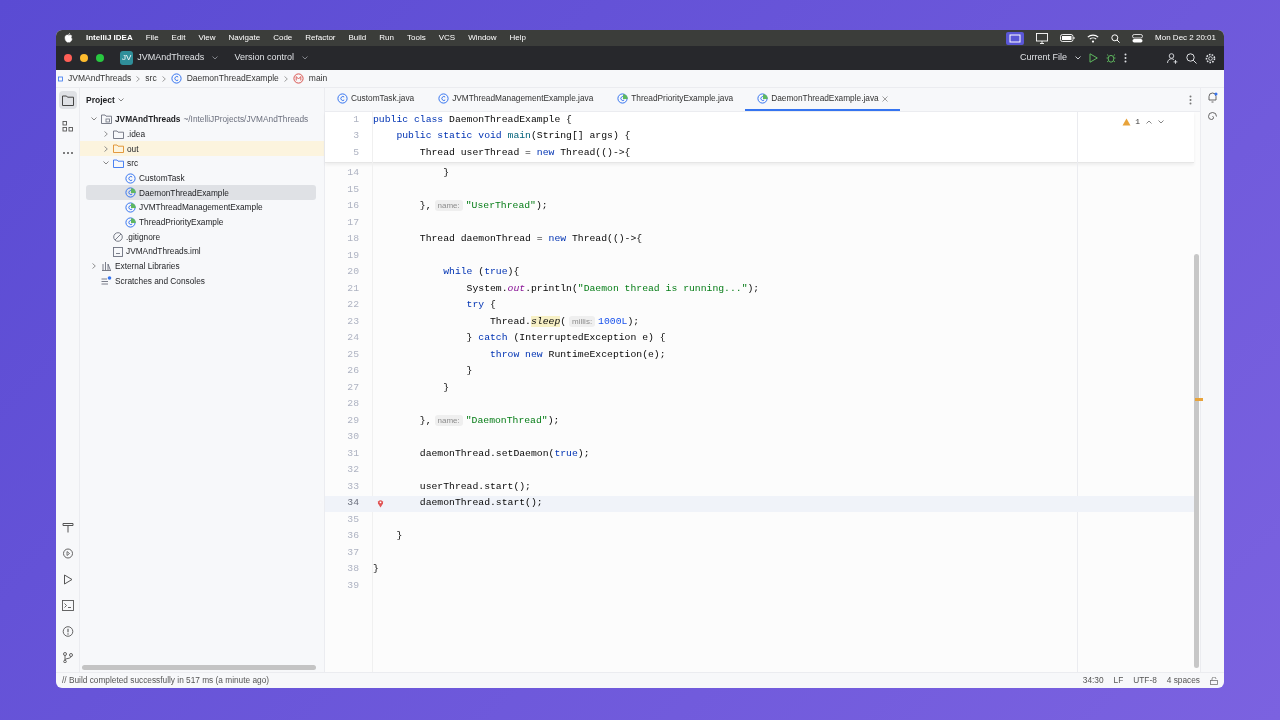 The height and width of the screenshot is (720, 1280). Describe the element at coordinates (109, 38) in the screenshot. I see `app-name: IntelliJ IDEA` at that location.